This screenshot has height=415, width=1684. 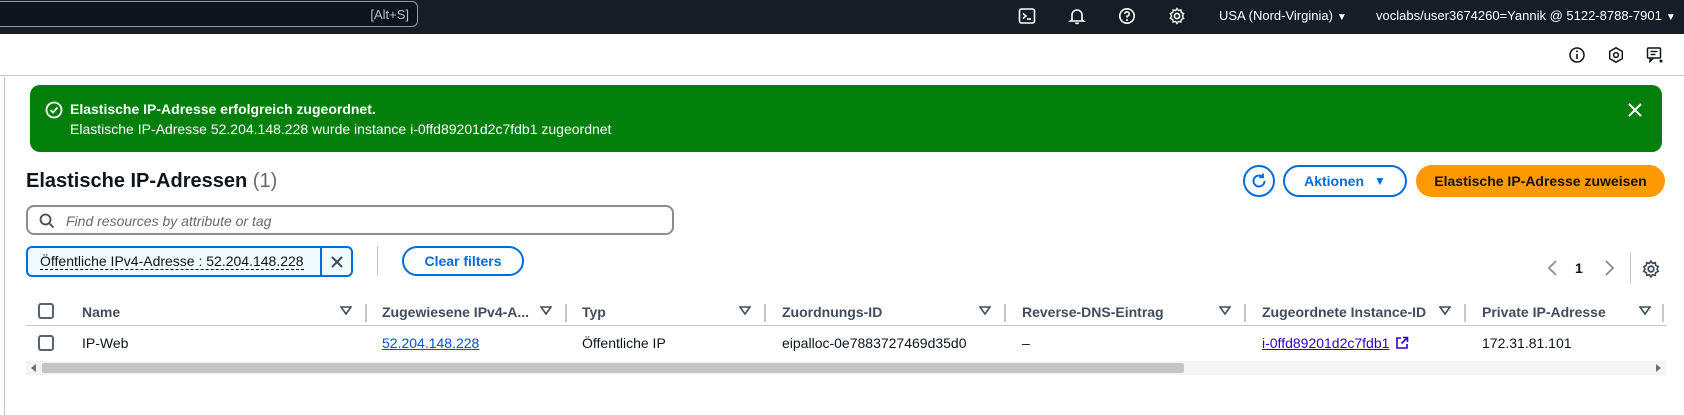 I want to click on filter-divider, so click(x=377, y=261).